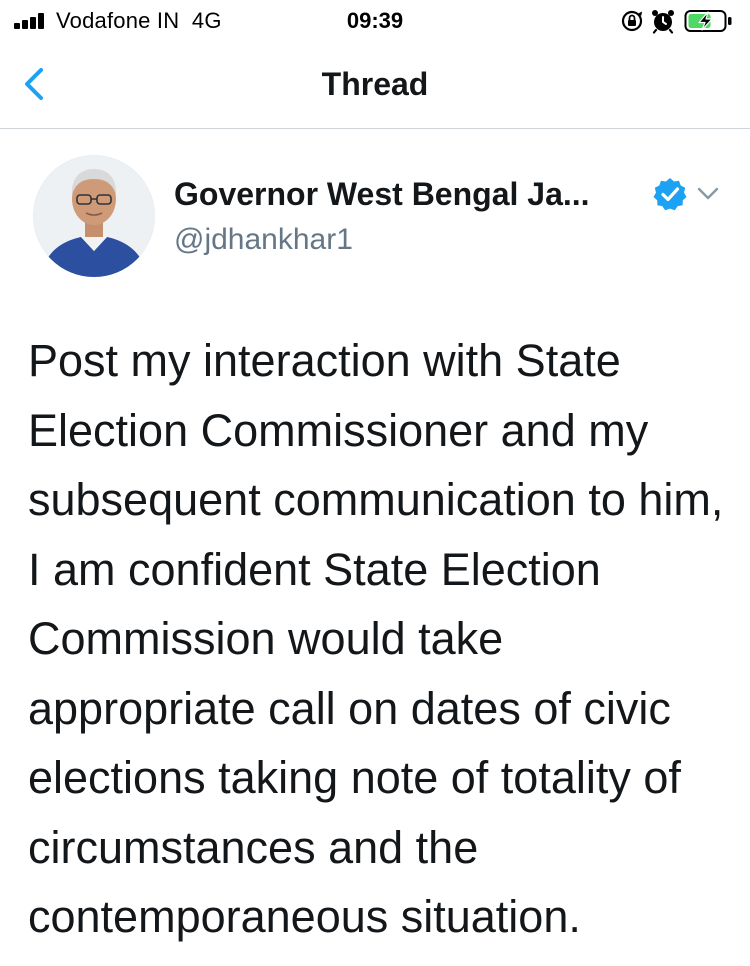  I want to click on alarm-icon, so click(663, 22).